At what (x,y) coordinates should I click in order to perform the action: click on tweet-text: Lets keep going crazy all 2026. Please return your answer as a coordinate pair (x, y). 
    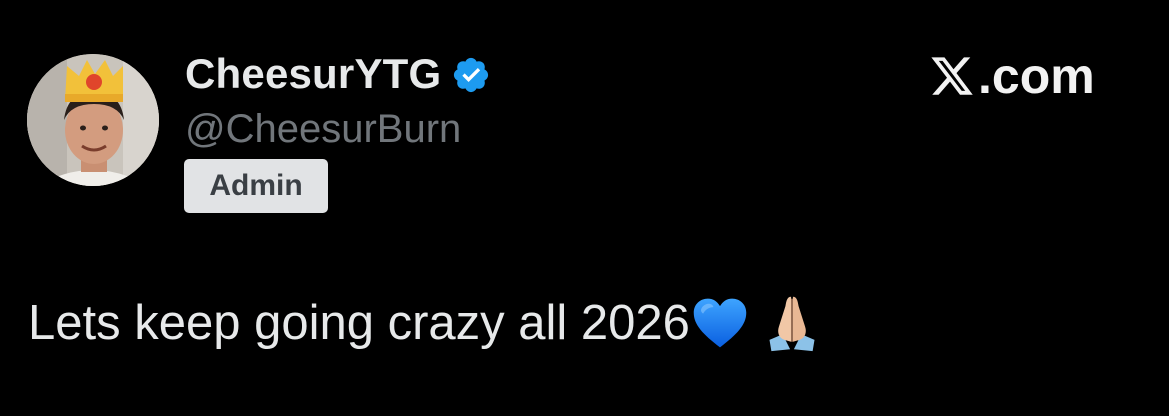
    Looking at the image, I should click on (425, 323).